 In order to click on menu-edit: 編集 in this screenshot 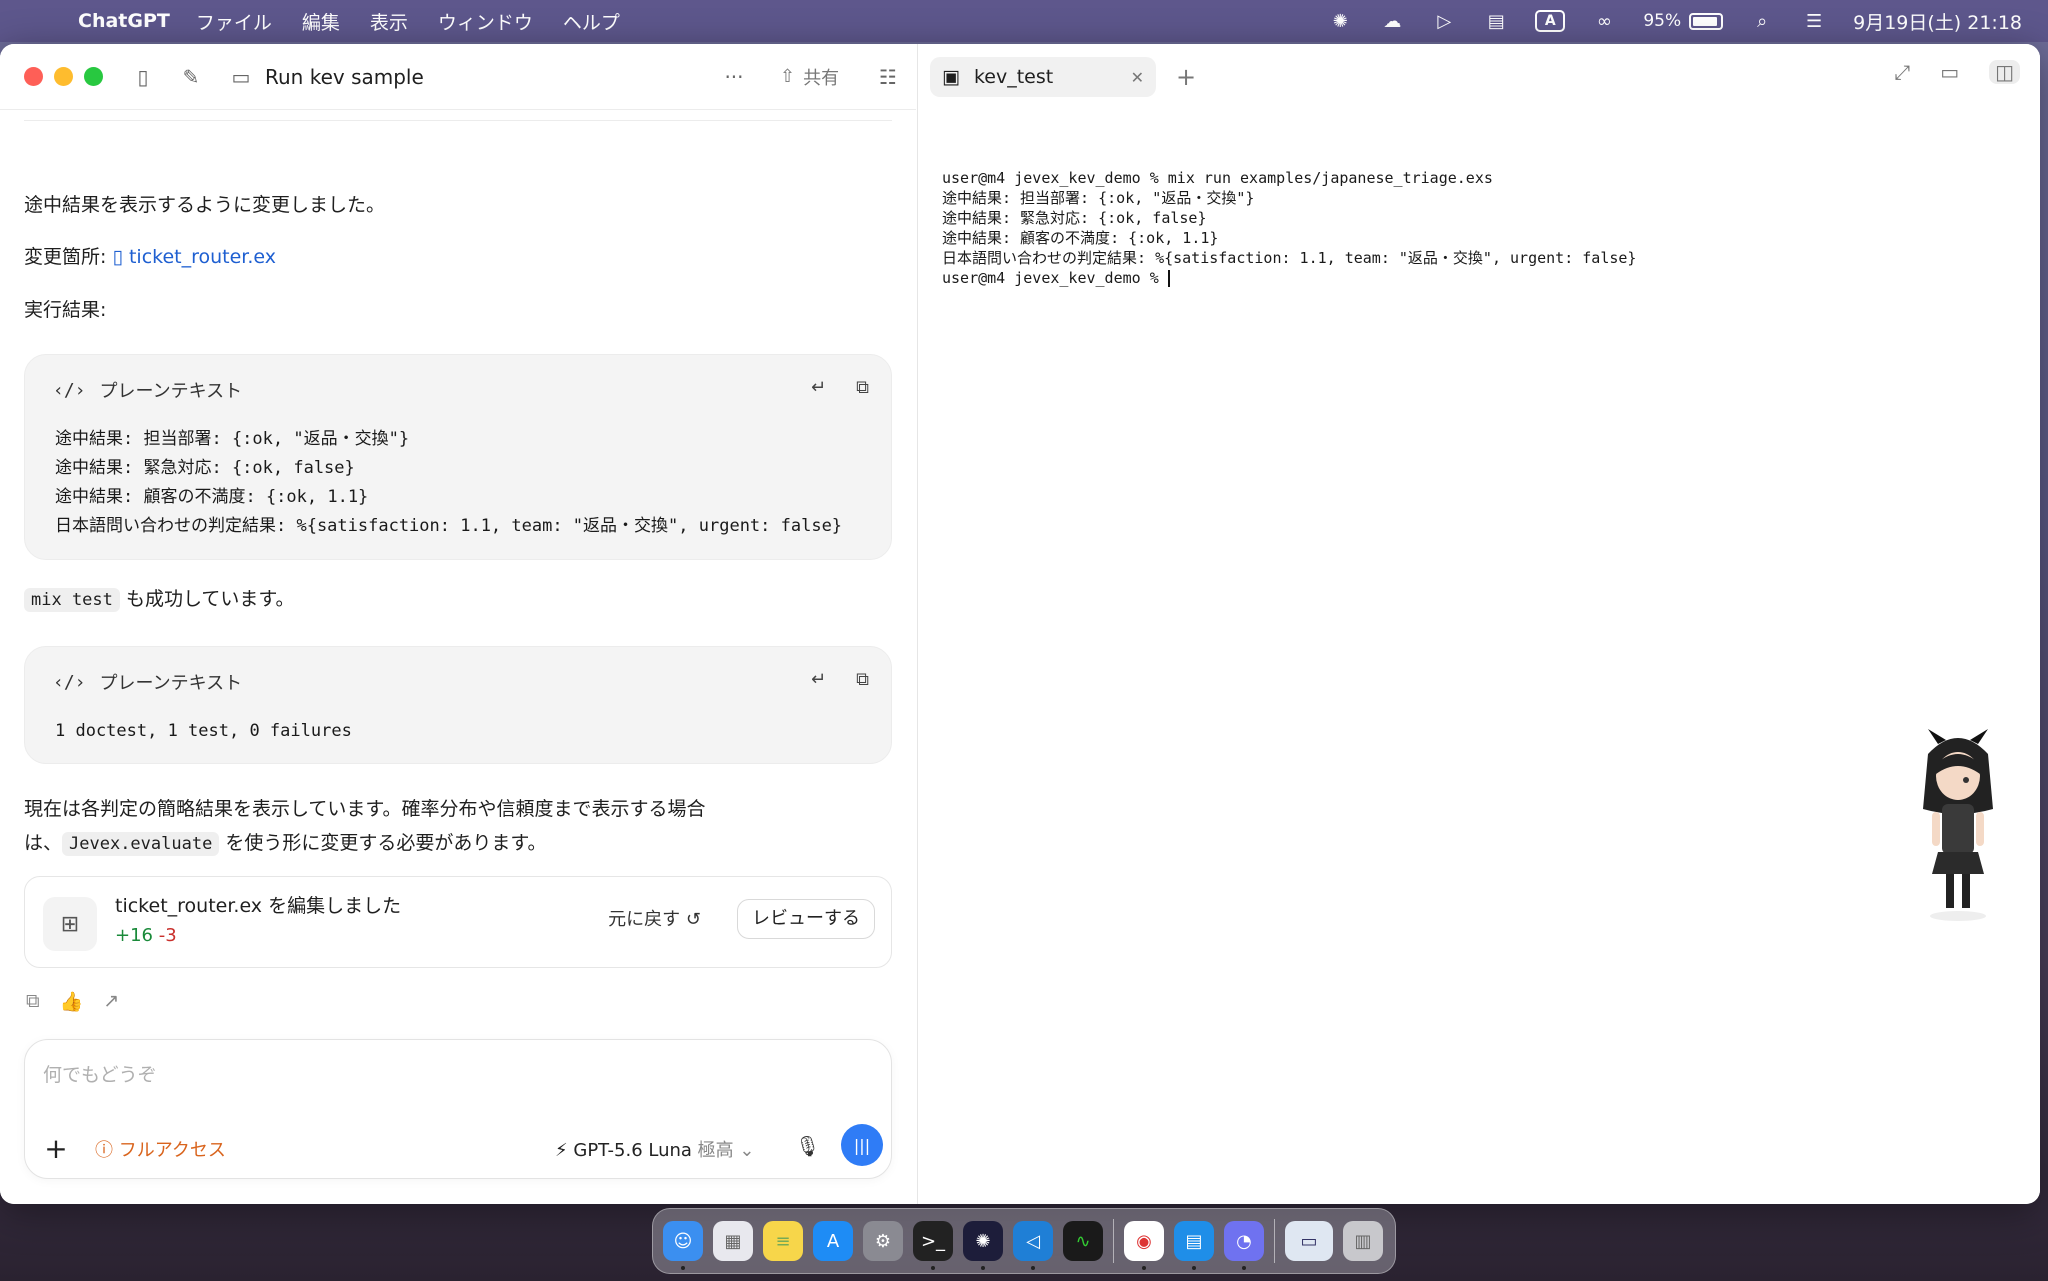, I will do `click(321, 21)`.